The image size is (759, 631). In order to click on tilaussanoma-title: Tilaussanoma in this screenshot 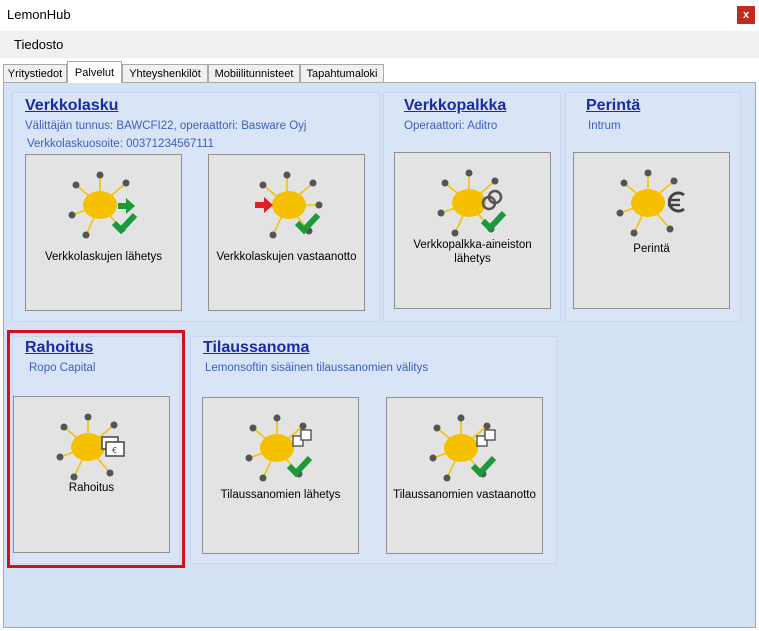, I will do `click(256, 348)`.